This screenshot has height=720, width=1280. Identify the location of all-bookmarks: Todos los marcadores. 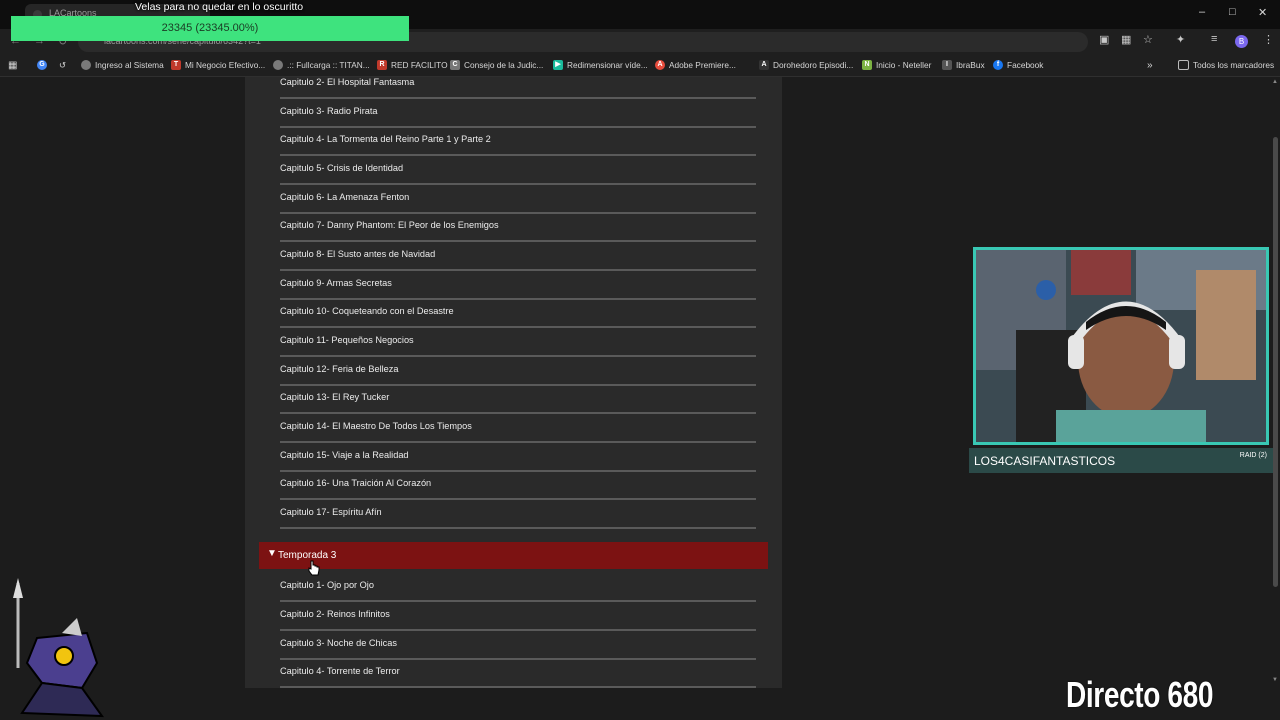
(1226, 65).